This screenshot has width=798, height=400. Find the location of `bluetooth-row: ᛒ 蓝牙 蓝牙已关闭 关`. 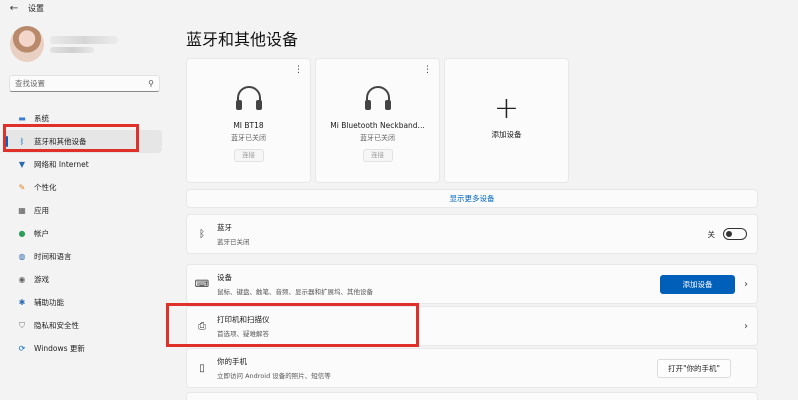

bluetooth-row: ᛒ 蓝牙 蓝牙已关闭 关 is located at coordinates (472, 234).